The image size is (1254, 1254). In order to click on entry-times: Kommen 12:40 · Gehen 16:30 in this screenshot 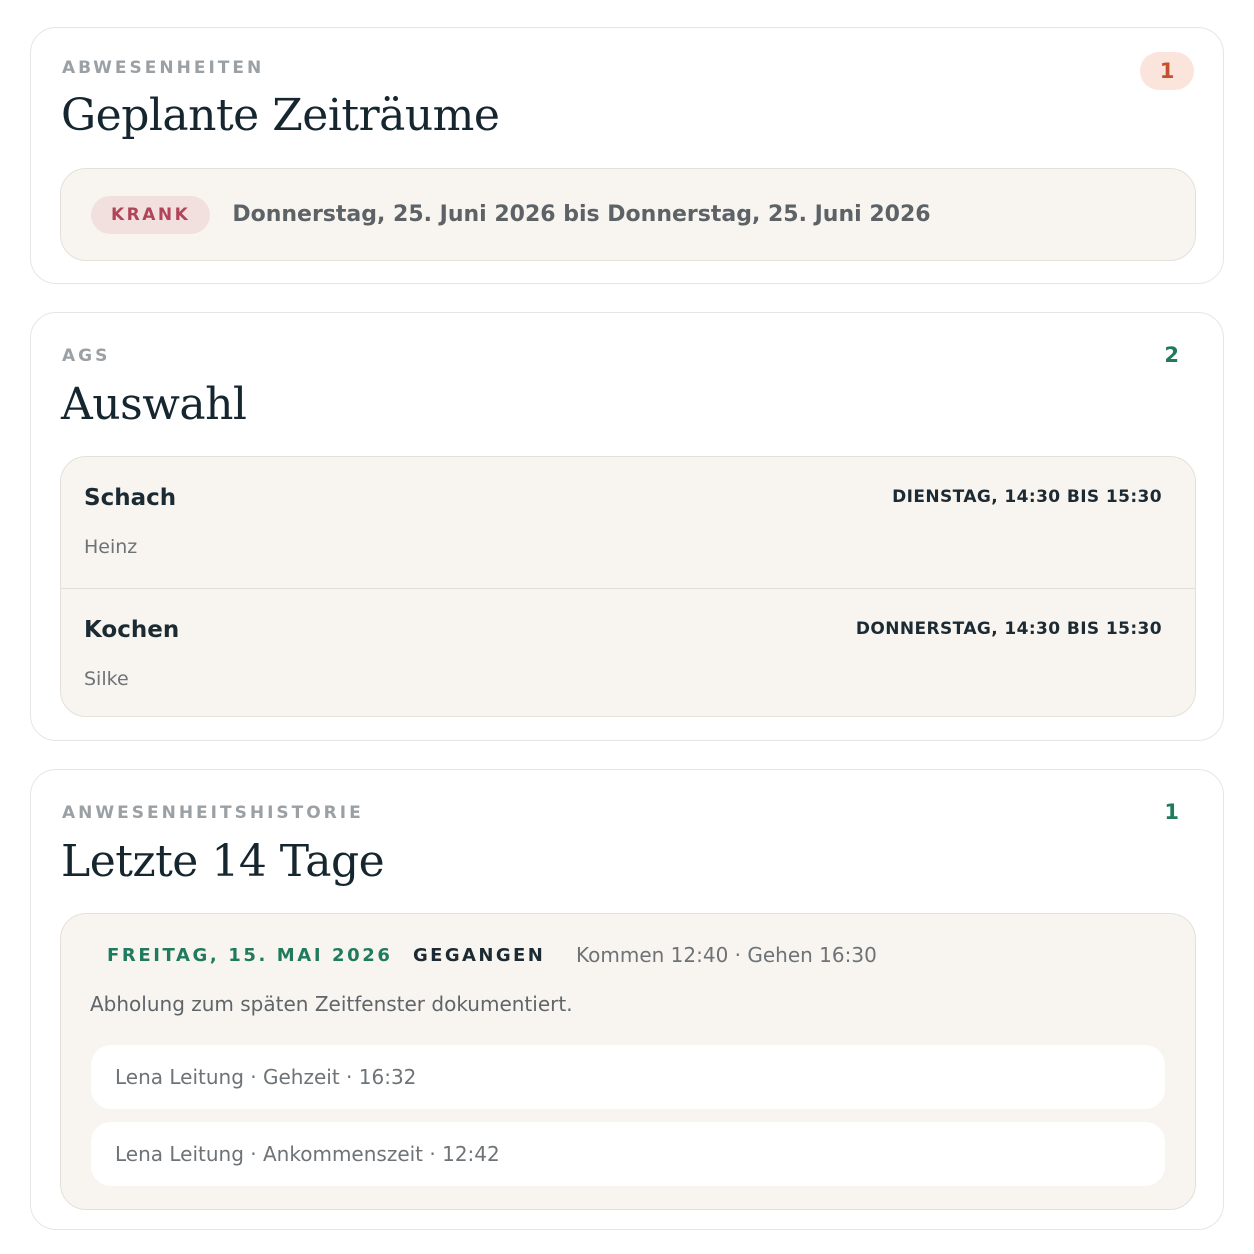, I will do `click(726, 955)`.